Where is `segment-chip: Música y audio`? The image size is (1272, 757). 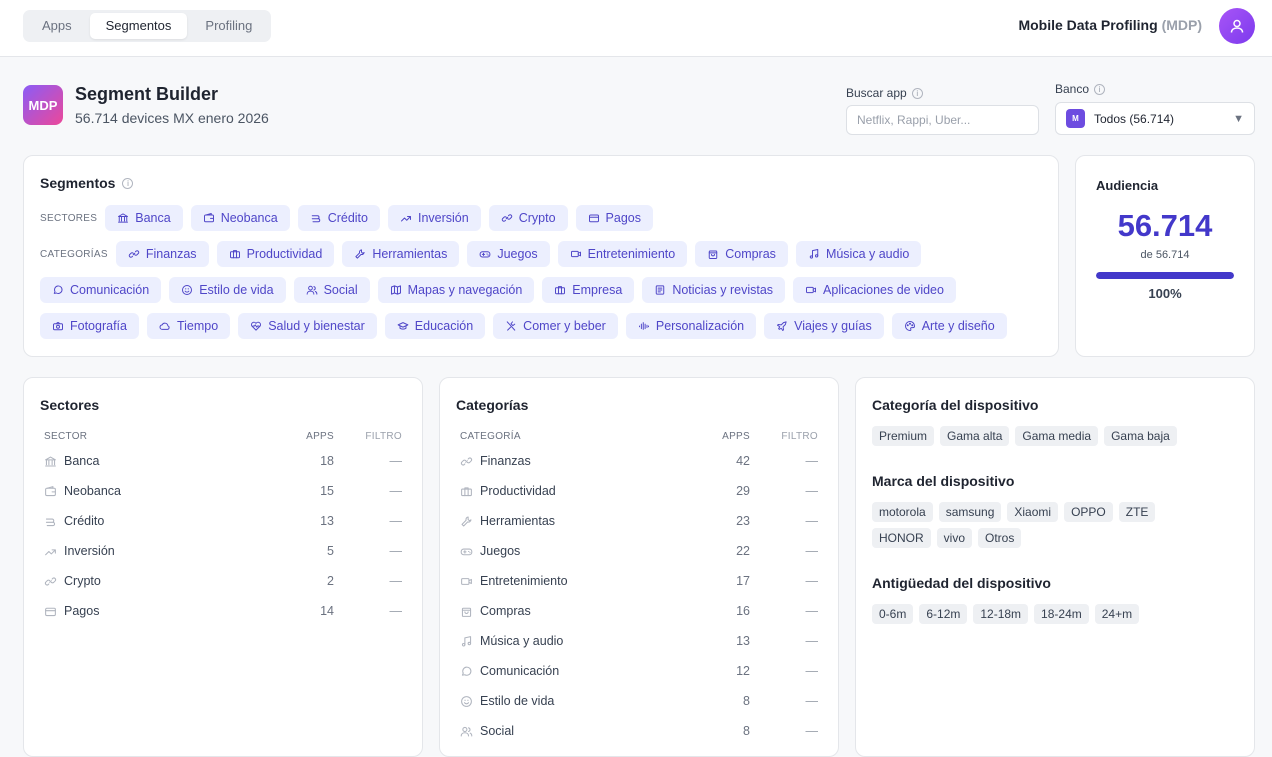 segment-chip: Música y audio is located at coordinates (858, 254).